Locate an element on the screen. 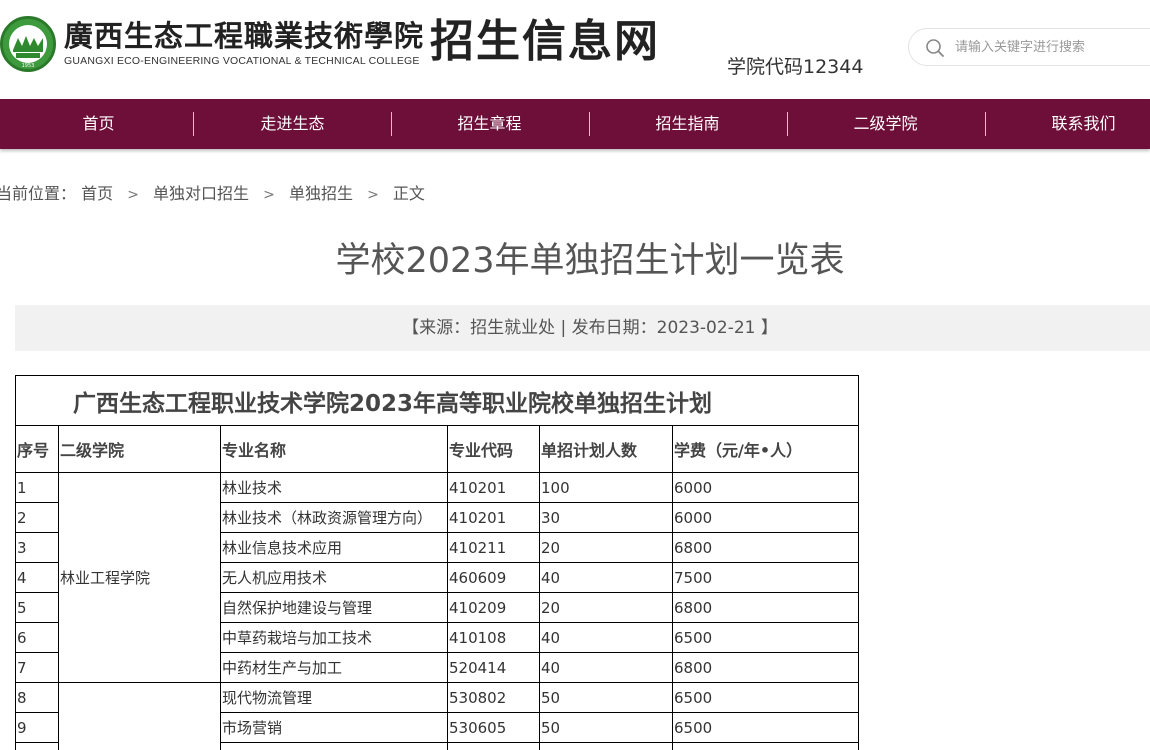  cell-fee: 7500 is located at coordinates (765, 577).